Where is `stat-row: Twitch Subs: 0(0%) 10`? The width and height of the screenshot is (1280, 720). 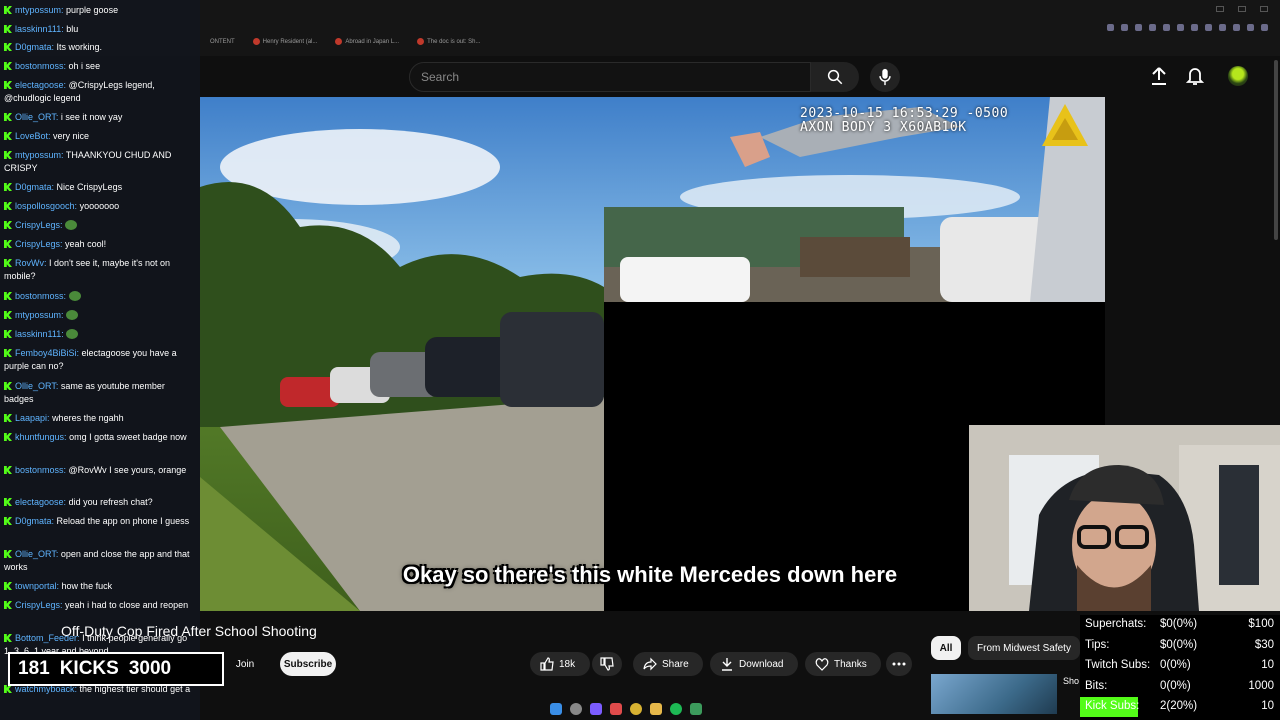 stat-row: Twitch Subs: 0(0%) 10 is located at coordinates (1180, 666).